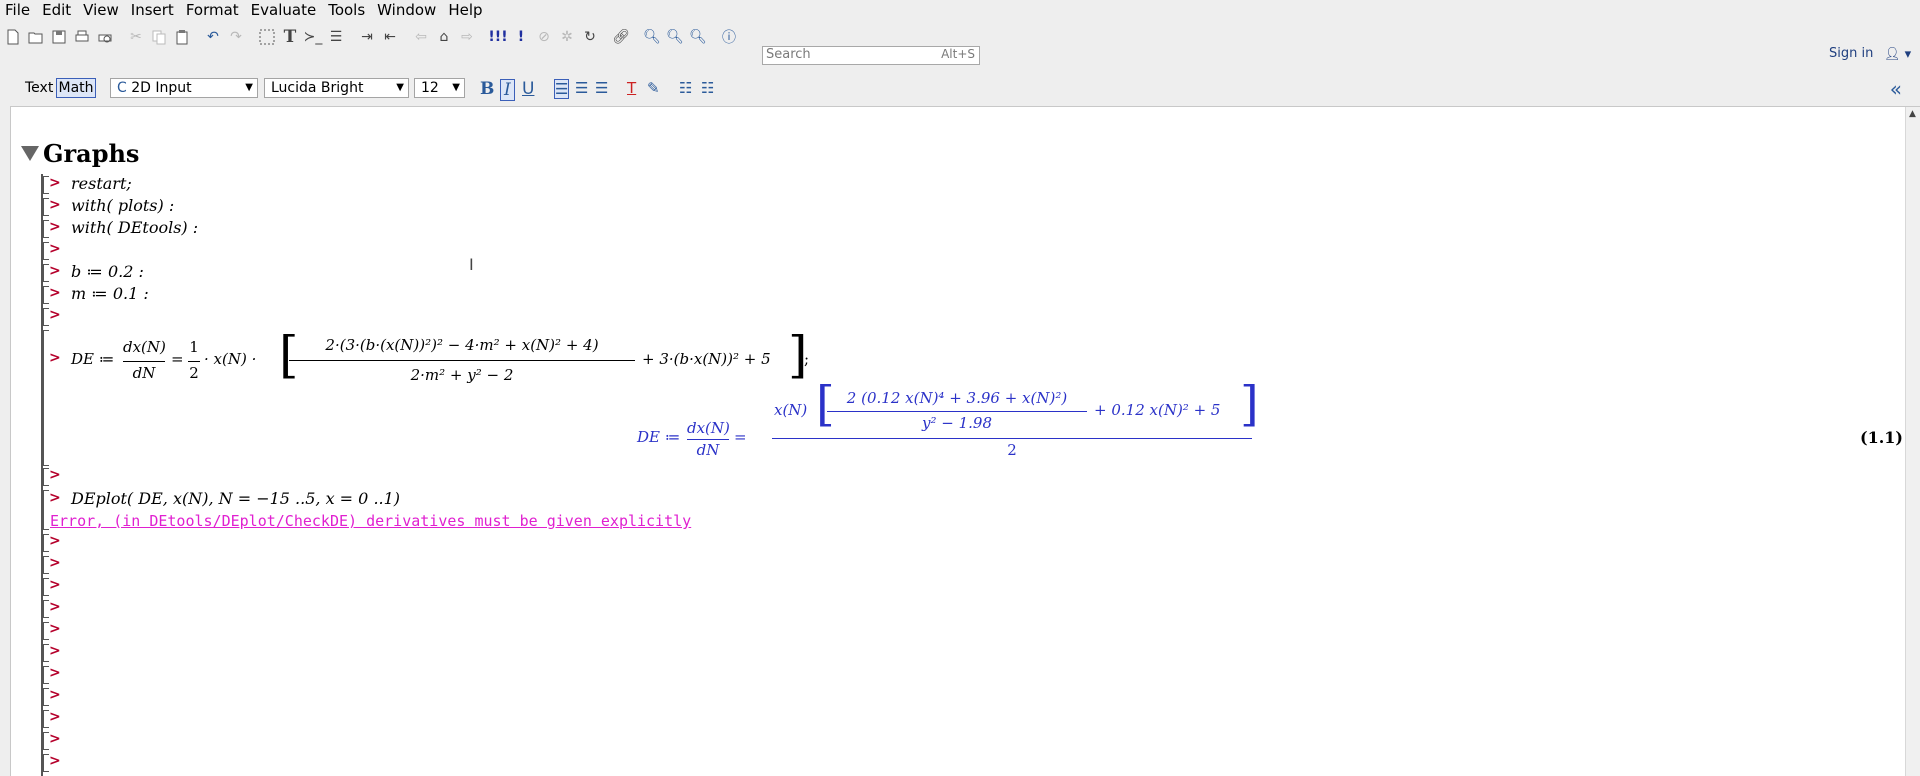 The image size is (1920, 776). I want to click on font-size-select: 12 ▼, so click(439, 88).